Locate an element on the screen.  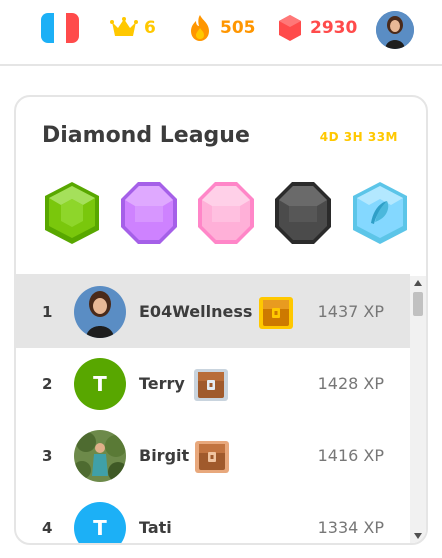
rank-number: 3 is located at coordinates (47, 456).